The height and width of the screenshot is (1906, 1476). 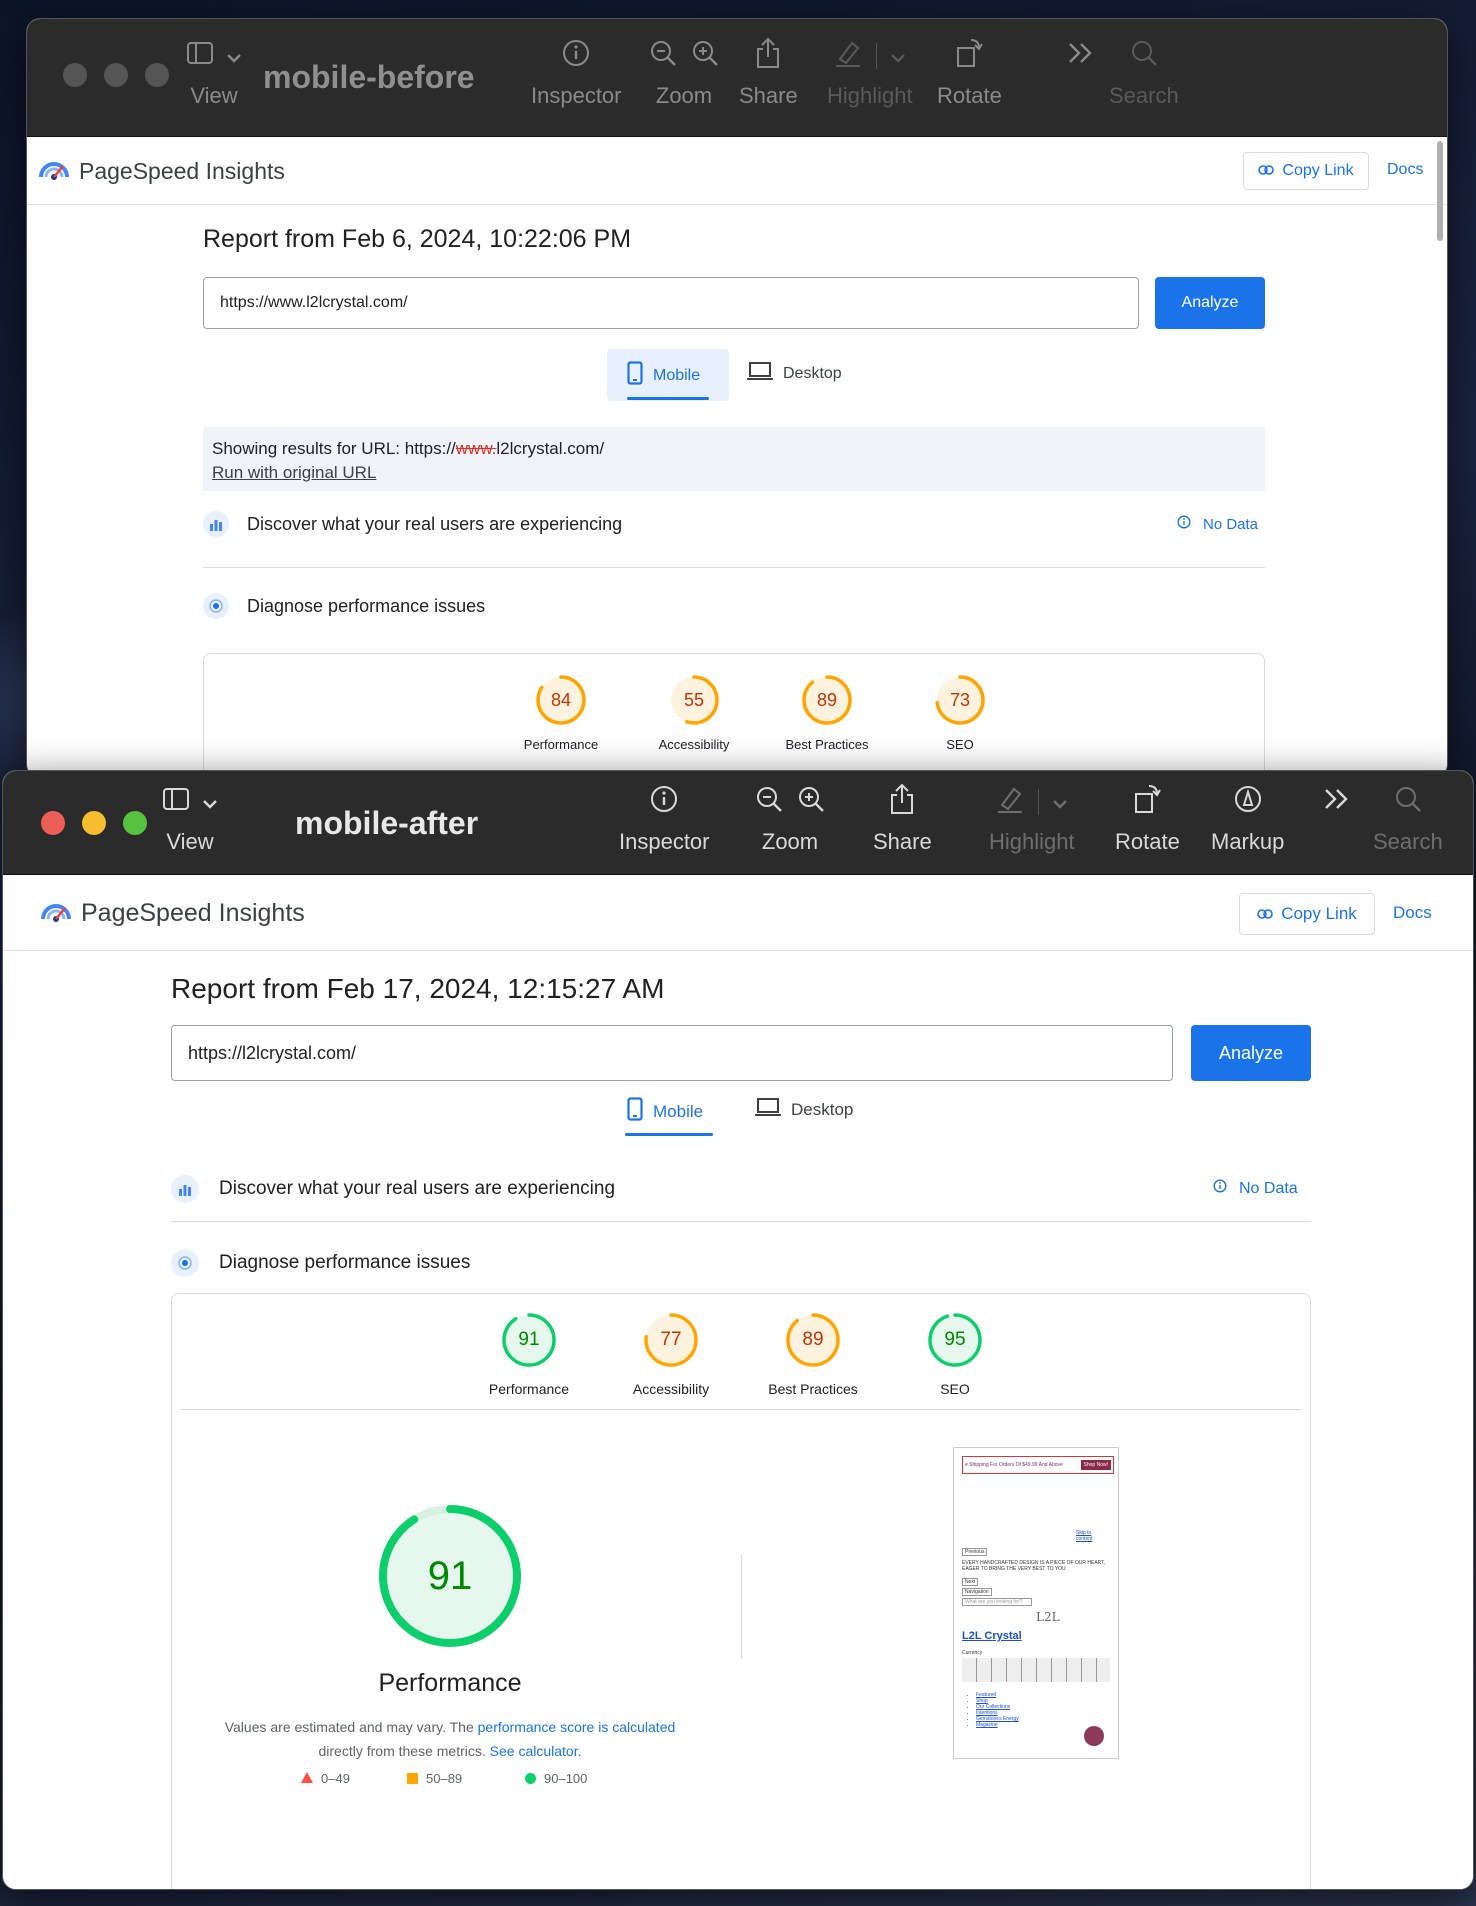 I want to click on legend-poor: 0–49, so click(x=325, y=1778).